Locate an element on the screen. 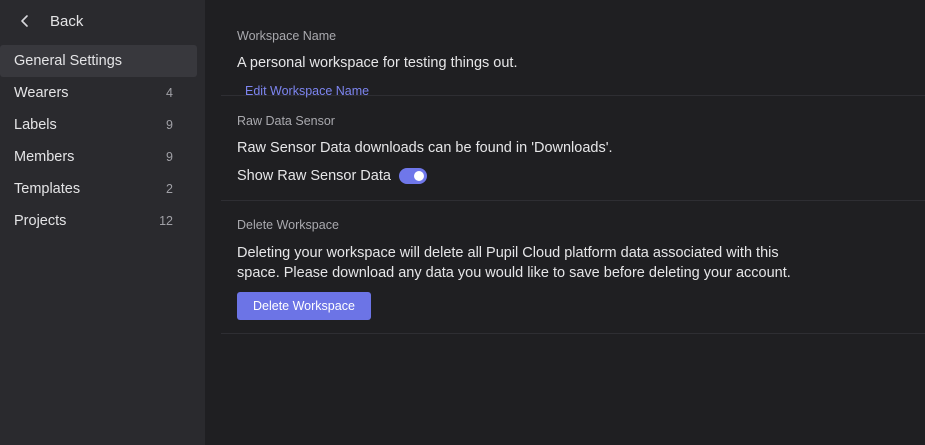  raw-data-toggle-label: Show Raw Sensor Data is located at coordinates (314, 176).